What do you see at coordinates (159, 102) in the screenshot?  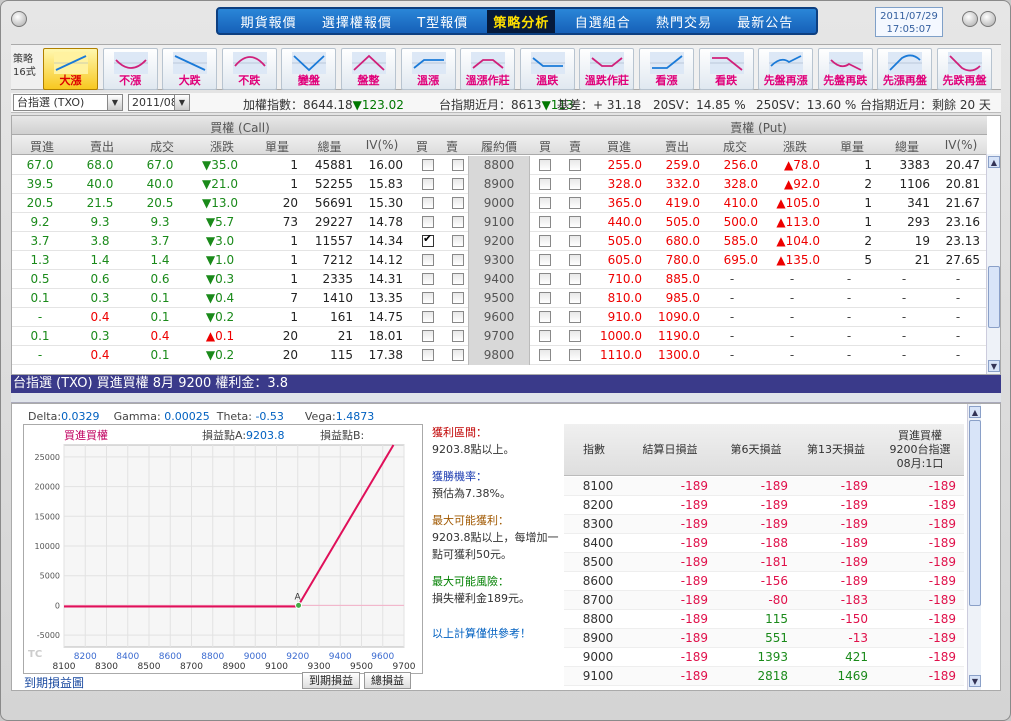 I see `month-select: 2011/08 ▼` at bounding box center [159, 102].